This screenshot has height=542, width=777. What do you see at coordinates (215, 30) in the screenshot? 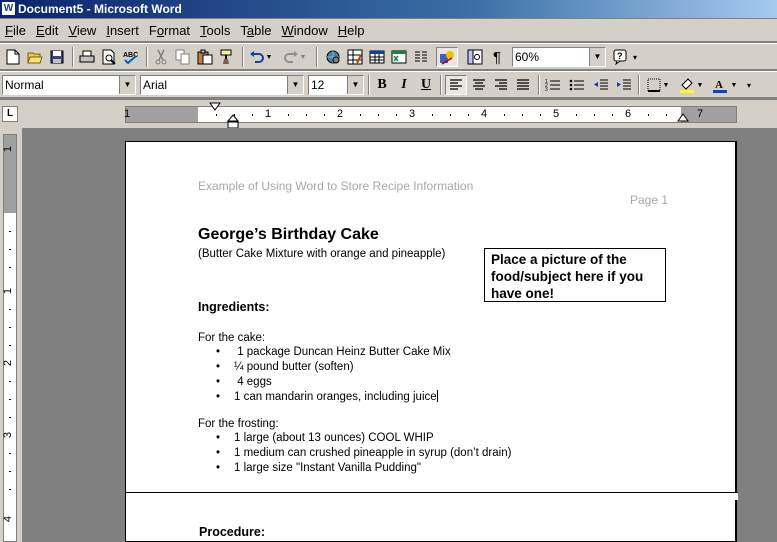
I see `menu-tools: Tools` at bounding box center [215, 30].